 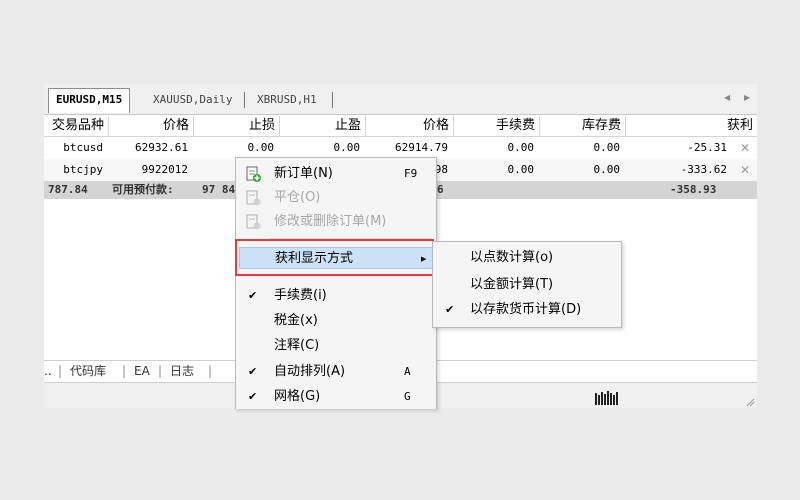 What do you see at coordinates (310, 371) in the screenshot?
I see `menu-item-label: 自动排列(A)` at bounding box center [310, 371].